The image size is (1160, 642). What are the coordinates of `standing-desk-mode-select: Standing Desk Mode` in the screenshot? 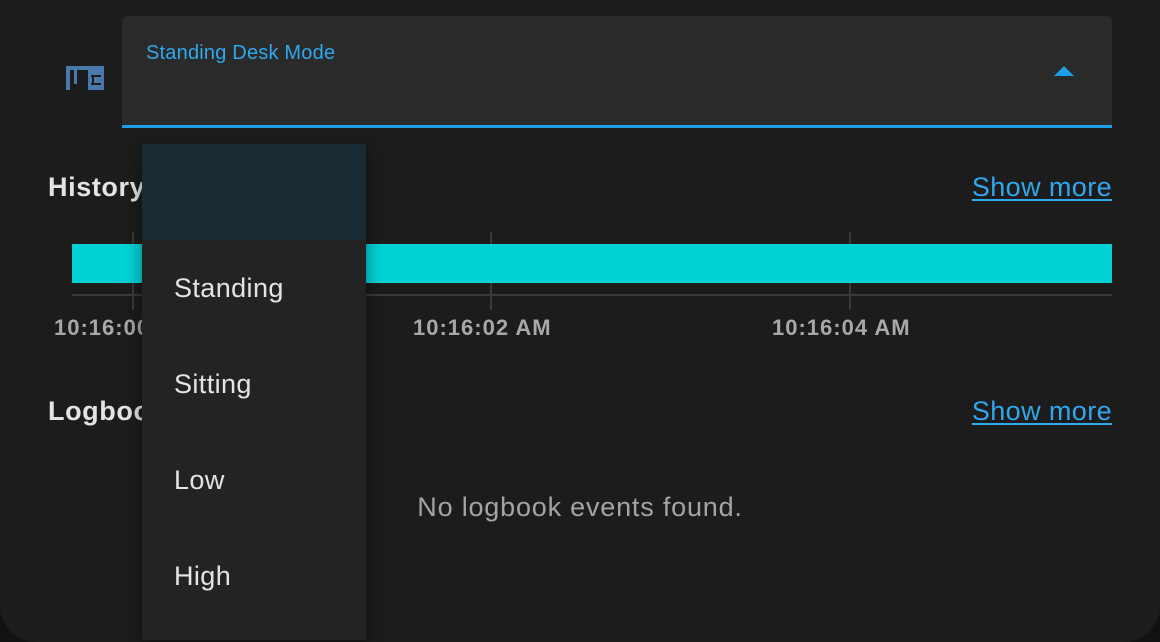 It's located at (617, 72).